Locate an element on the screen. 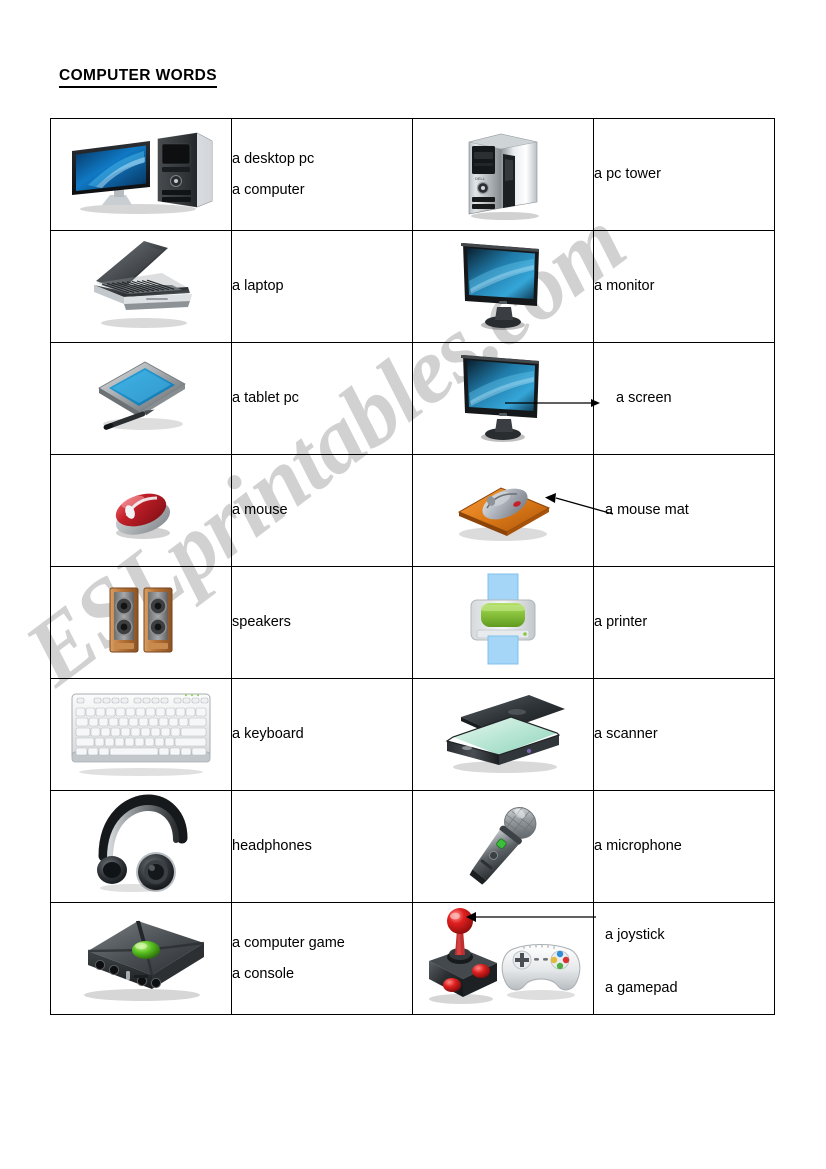 The image size is (826, 1169). cell-image-monitor is located at coordinates (503, 286).